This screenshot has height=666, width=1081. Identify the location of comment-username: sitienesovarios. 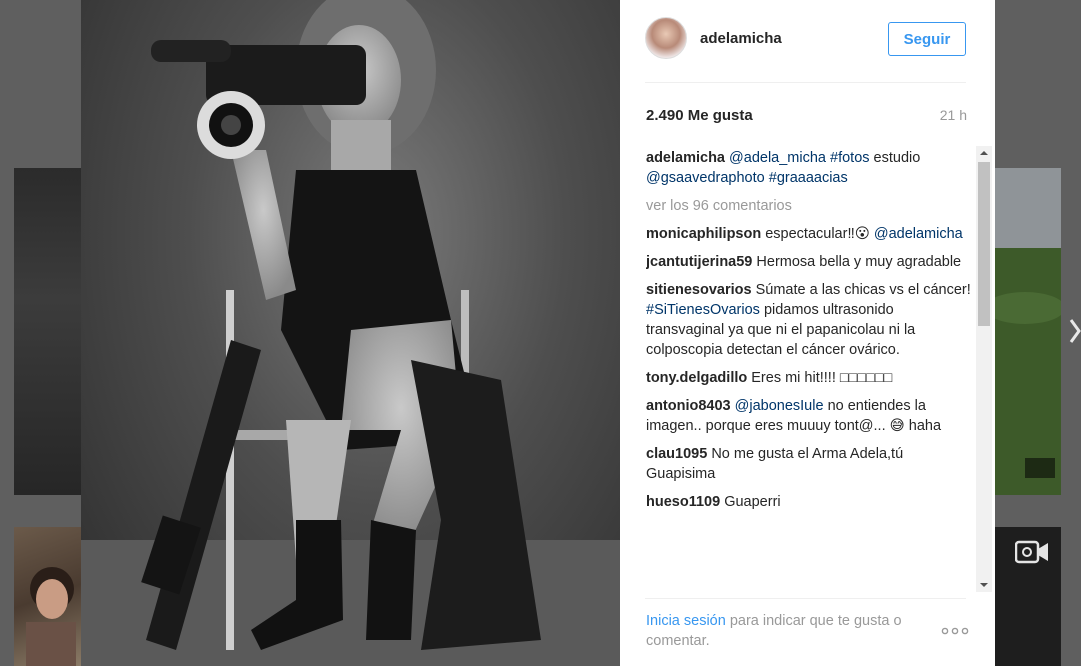
(699, 290).